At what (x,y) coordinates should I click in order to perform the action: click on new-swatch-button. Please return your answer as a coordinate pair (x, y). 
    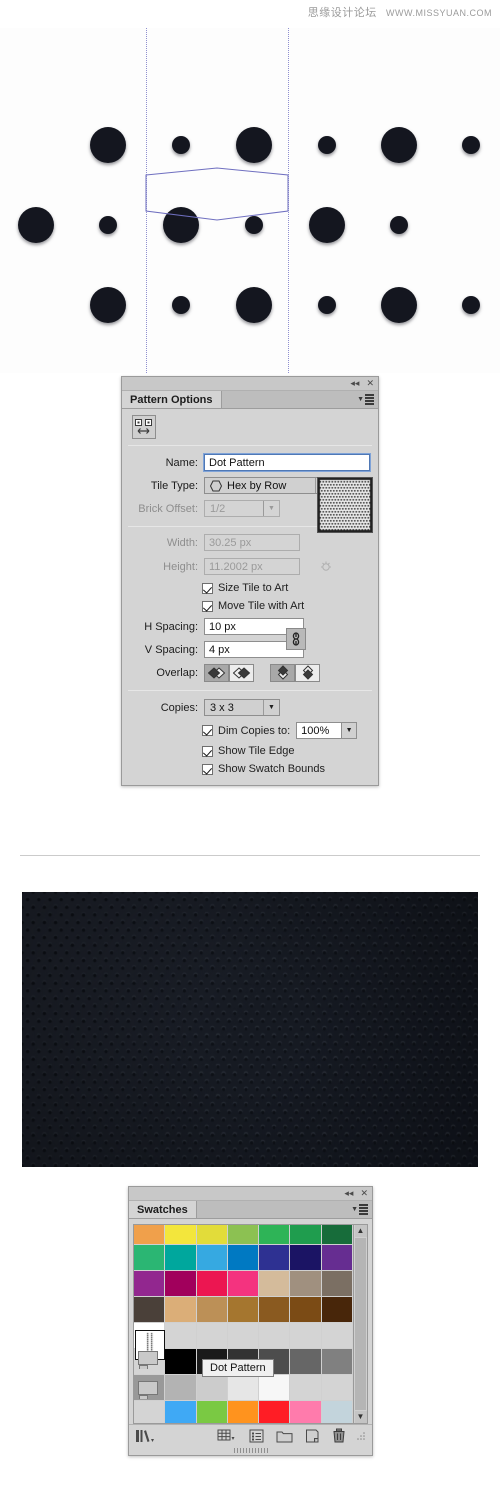
    Looking at the image, I should click on (312, 1436).